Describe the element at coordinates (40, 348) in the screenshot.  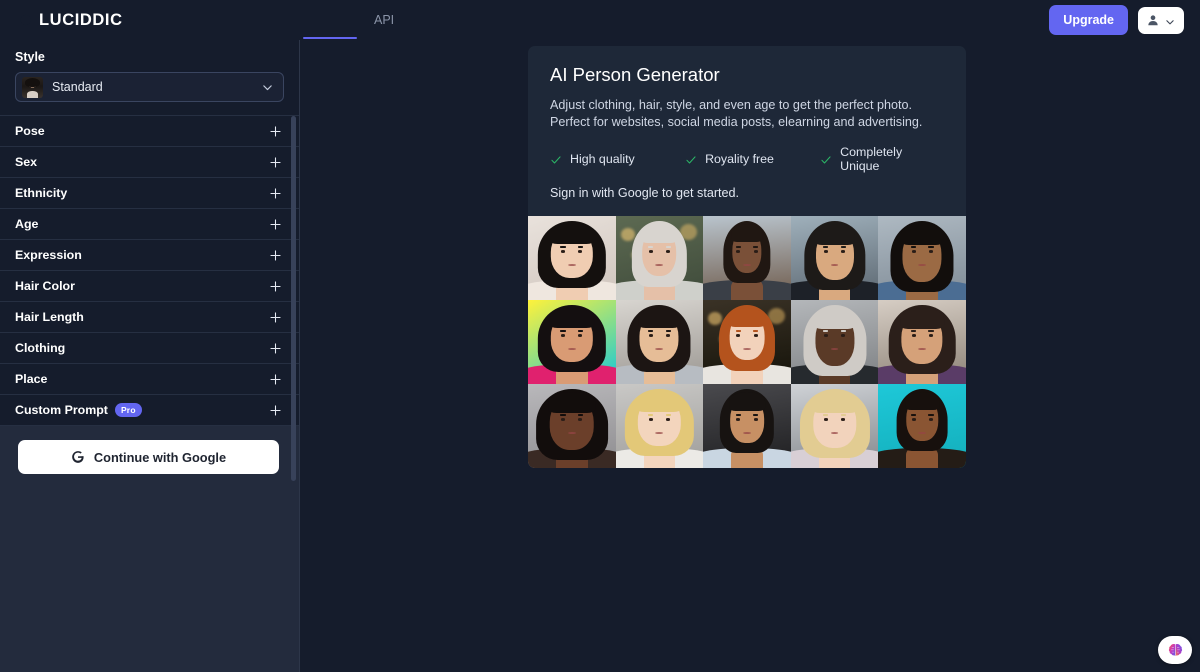
I see `sidebar-section-label: Clothing` at that location.